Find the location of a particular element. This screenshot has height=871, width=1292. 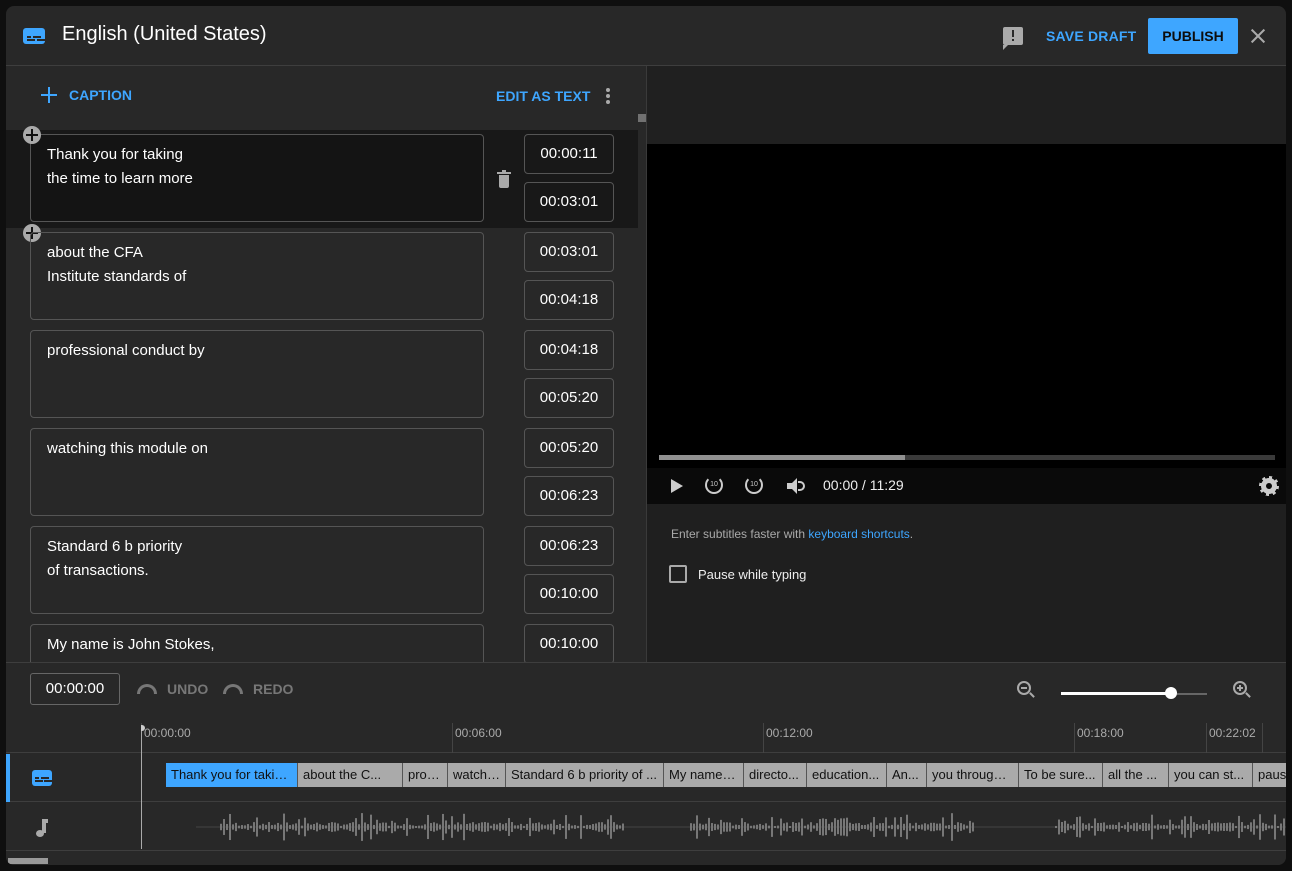

player-controls: 10 10 00:00 / 11:29 is located at coordinates (966, 486).